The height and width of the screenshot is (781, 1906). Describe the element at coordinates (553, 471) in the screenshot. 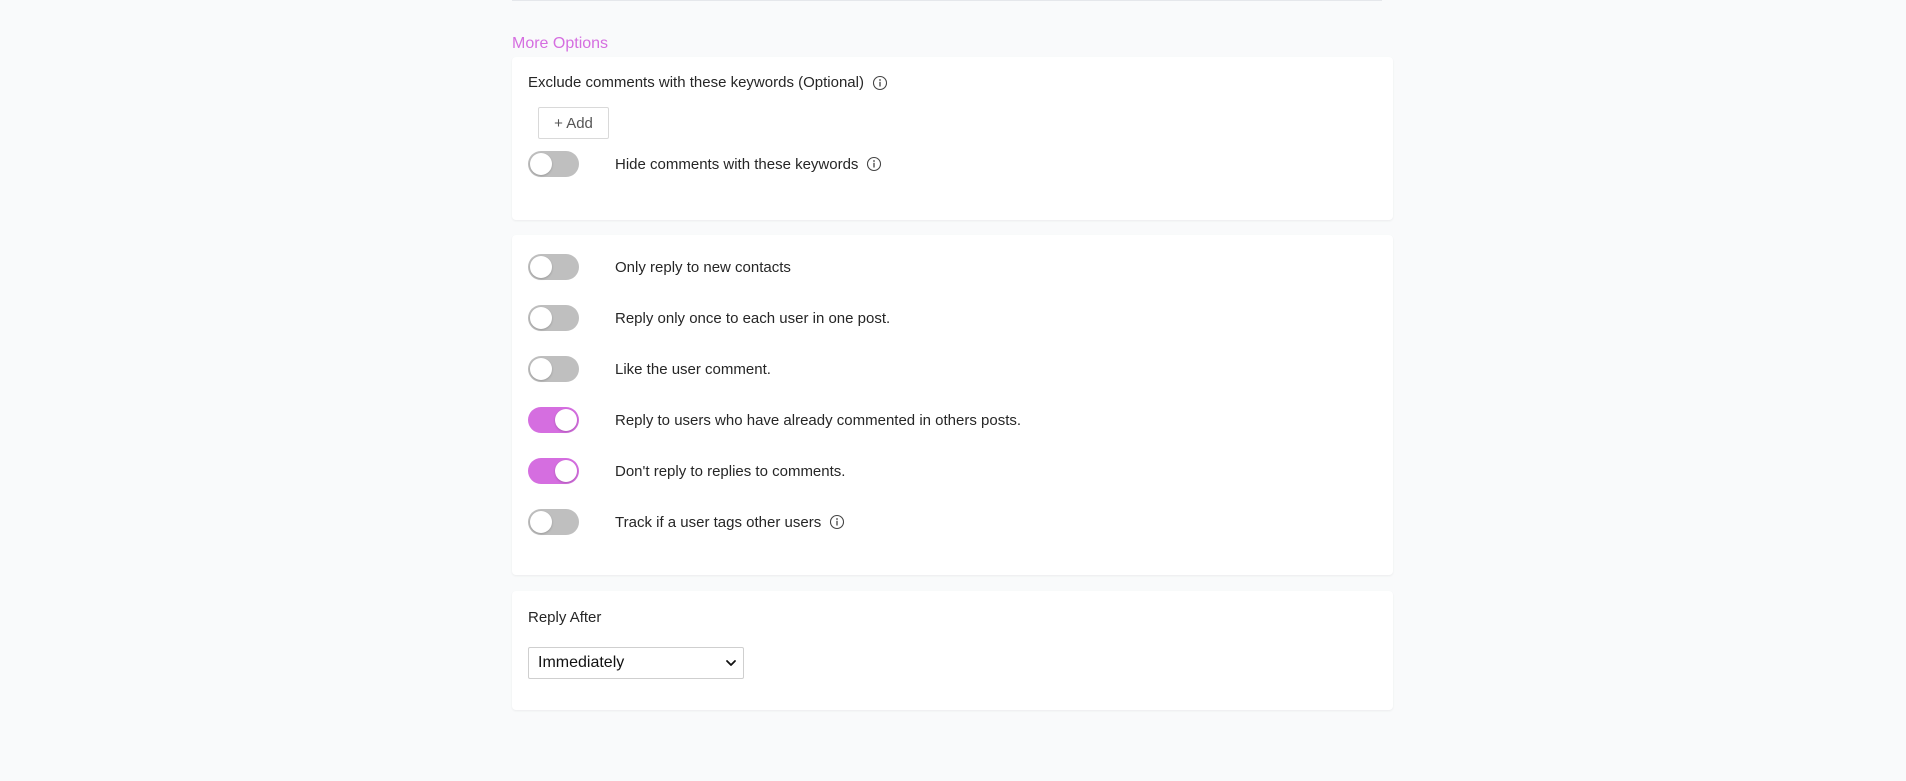

I see `toggle-no-reply-to-replies` at that location.